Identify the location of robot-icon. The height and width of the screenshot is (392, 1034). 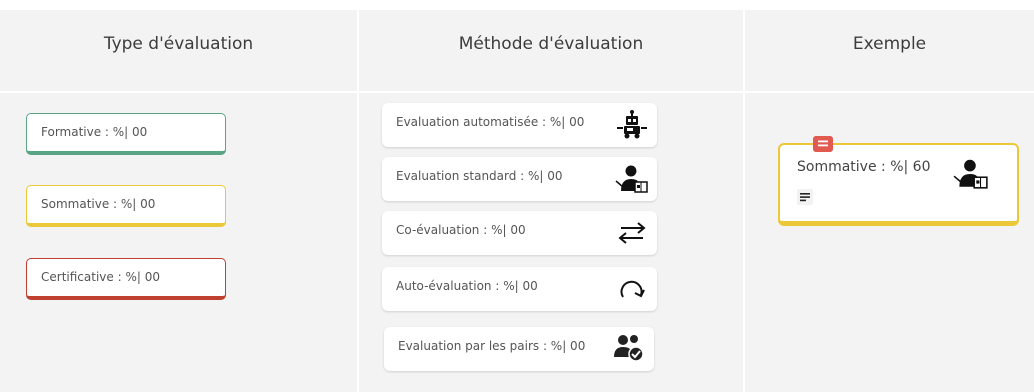
(632, 124).